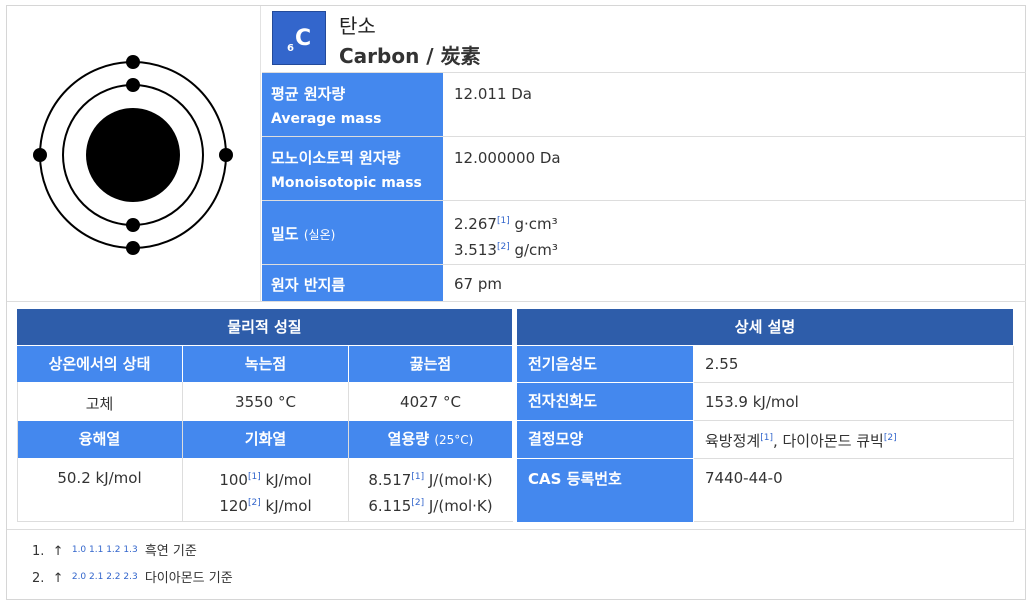 Image resolution: width=1032 pixels, height=609 pixels. What do you see at coordinates (460, 506) in the screenshot?
I see `heat-capacity-unit-2: J/(mol·K)` at bounding box center [460, 506].